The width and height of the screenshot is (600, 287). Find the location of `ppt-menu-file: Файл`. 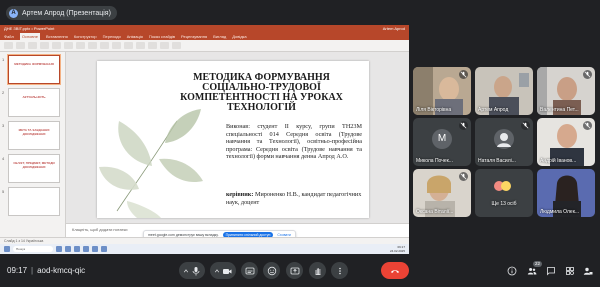

ppt-menu-file: Файл is located at coordinates (9, 36).